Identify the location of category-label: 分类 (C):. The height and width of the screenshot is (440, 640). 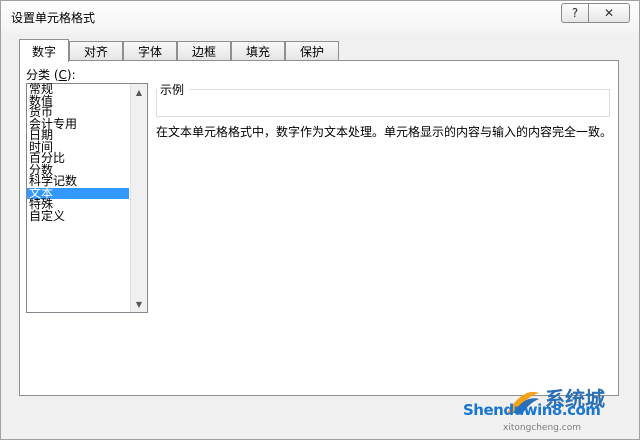
(51, 75).